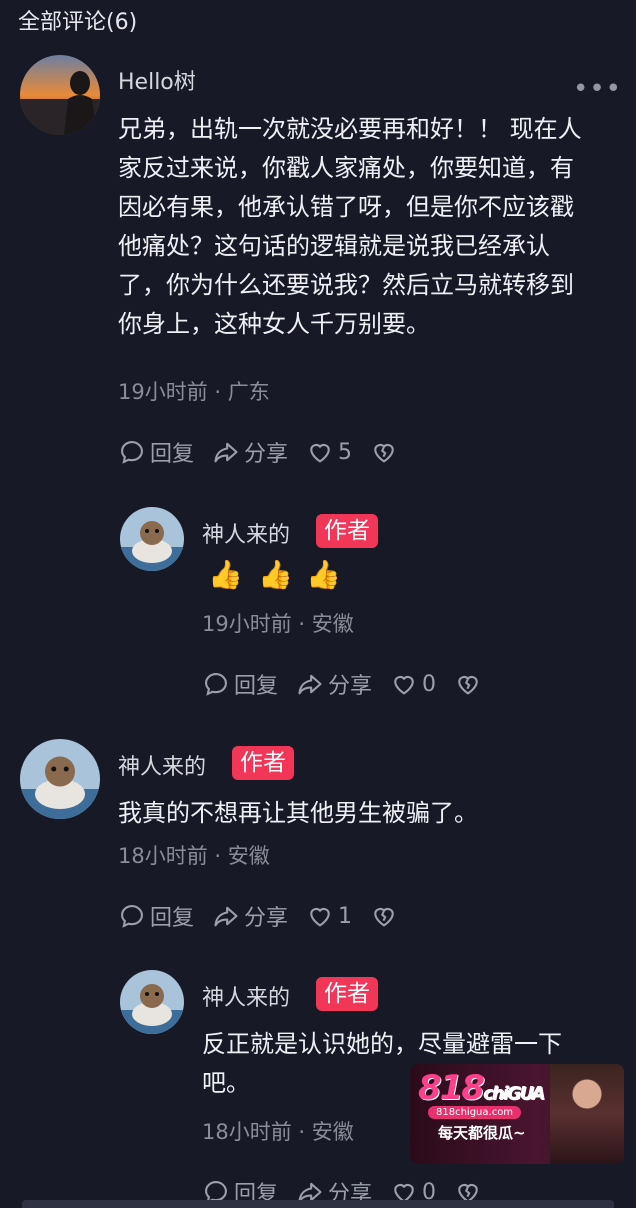 The image size is (636, 1208). Describe the element at coordinates (274, 324) in the screenshot. I see `comment-line: 你身上，这种女人千万别要。` at that location.